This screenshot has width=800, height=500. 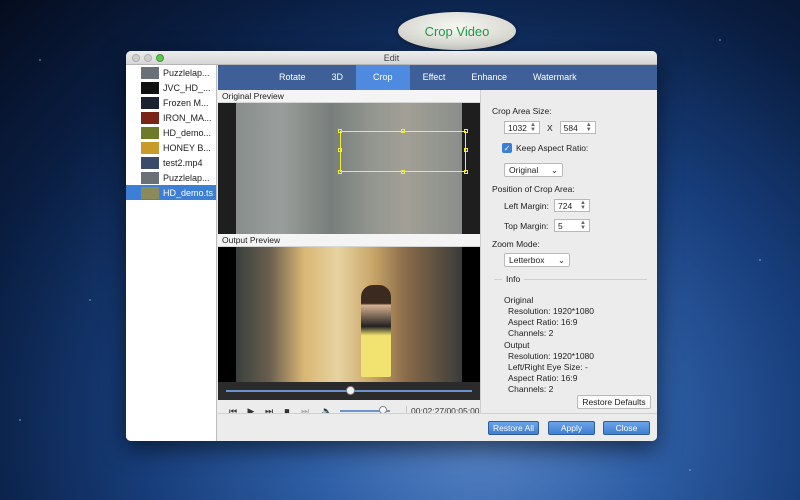 What do you see at coordinates (148, 58) in the screenshot?
I see `minimize-window-button` at bounding box center [148, 58].